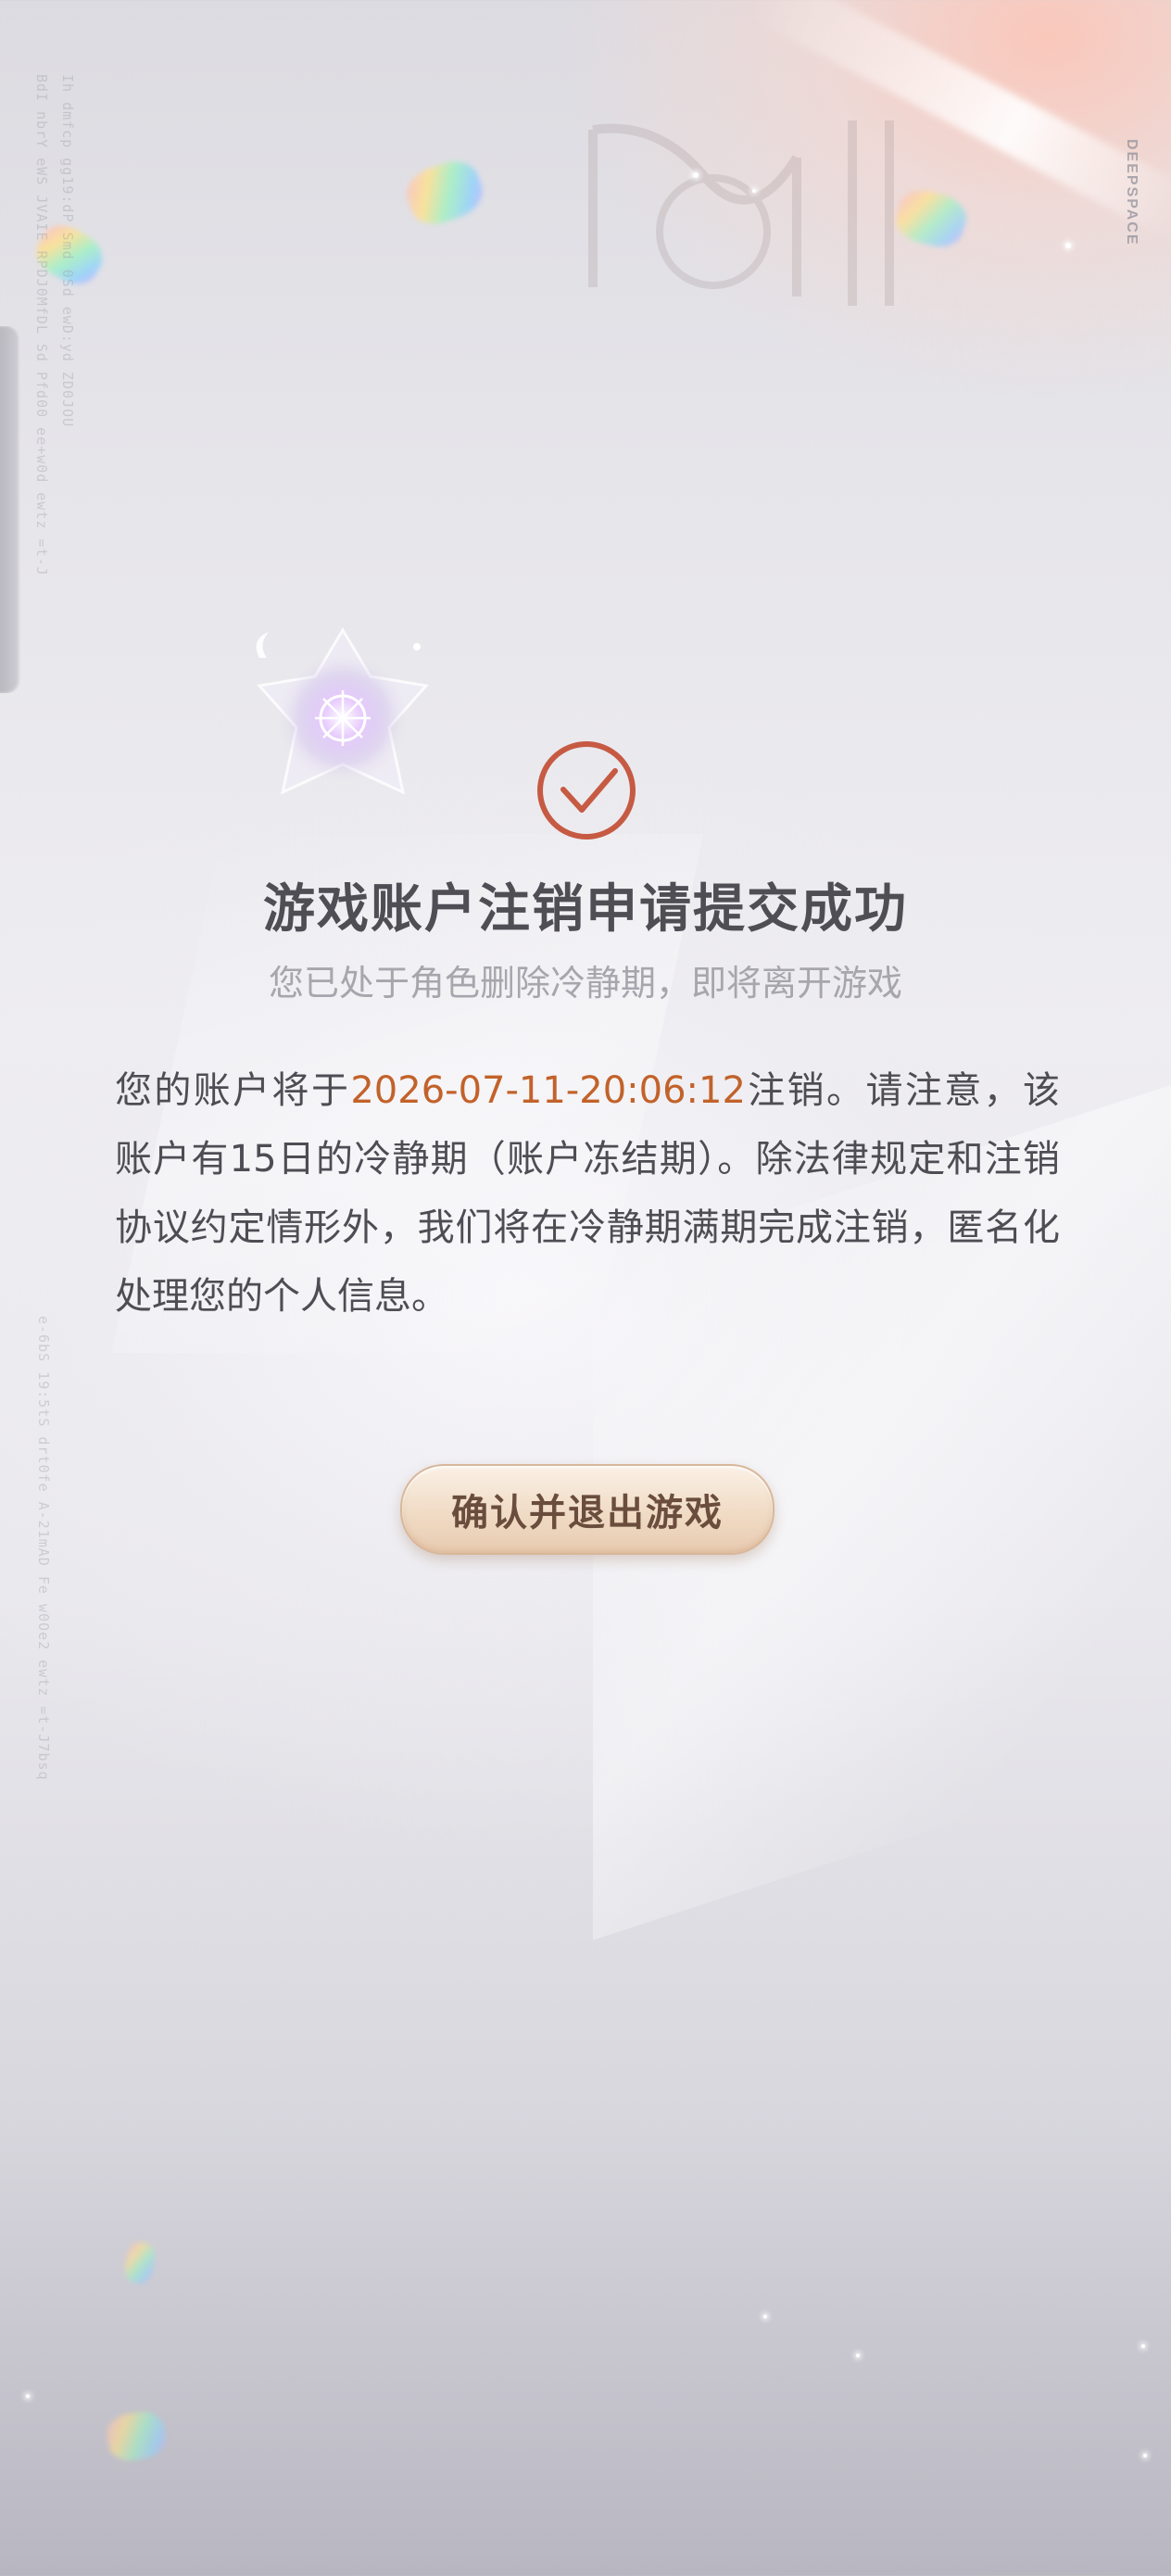 The height and width of the screenshot is (2576, 1171). What do you see at coordinates (10, 509) in the screenshot?
I see `side-drawer-handle` at bounding box center [10, 509].